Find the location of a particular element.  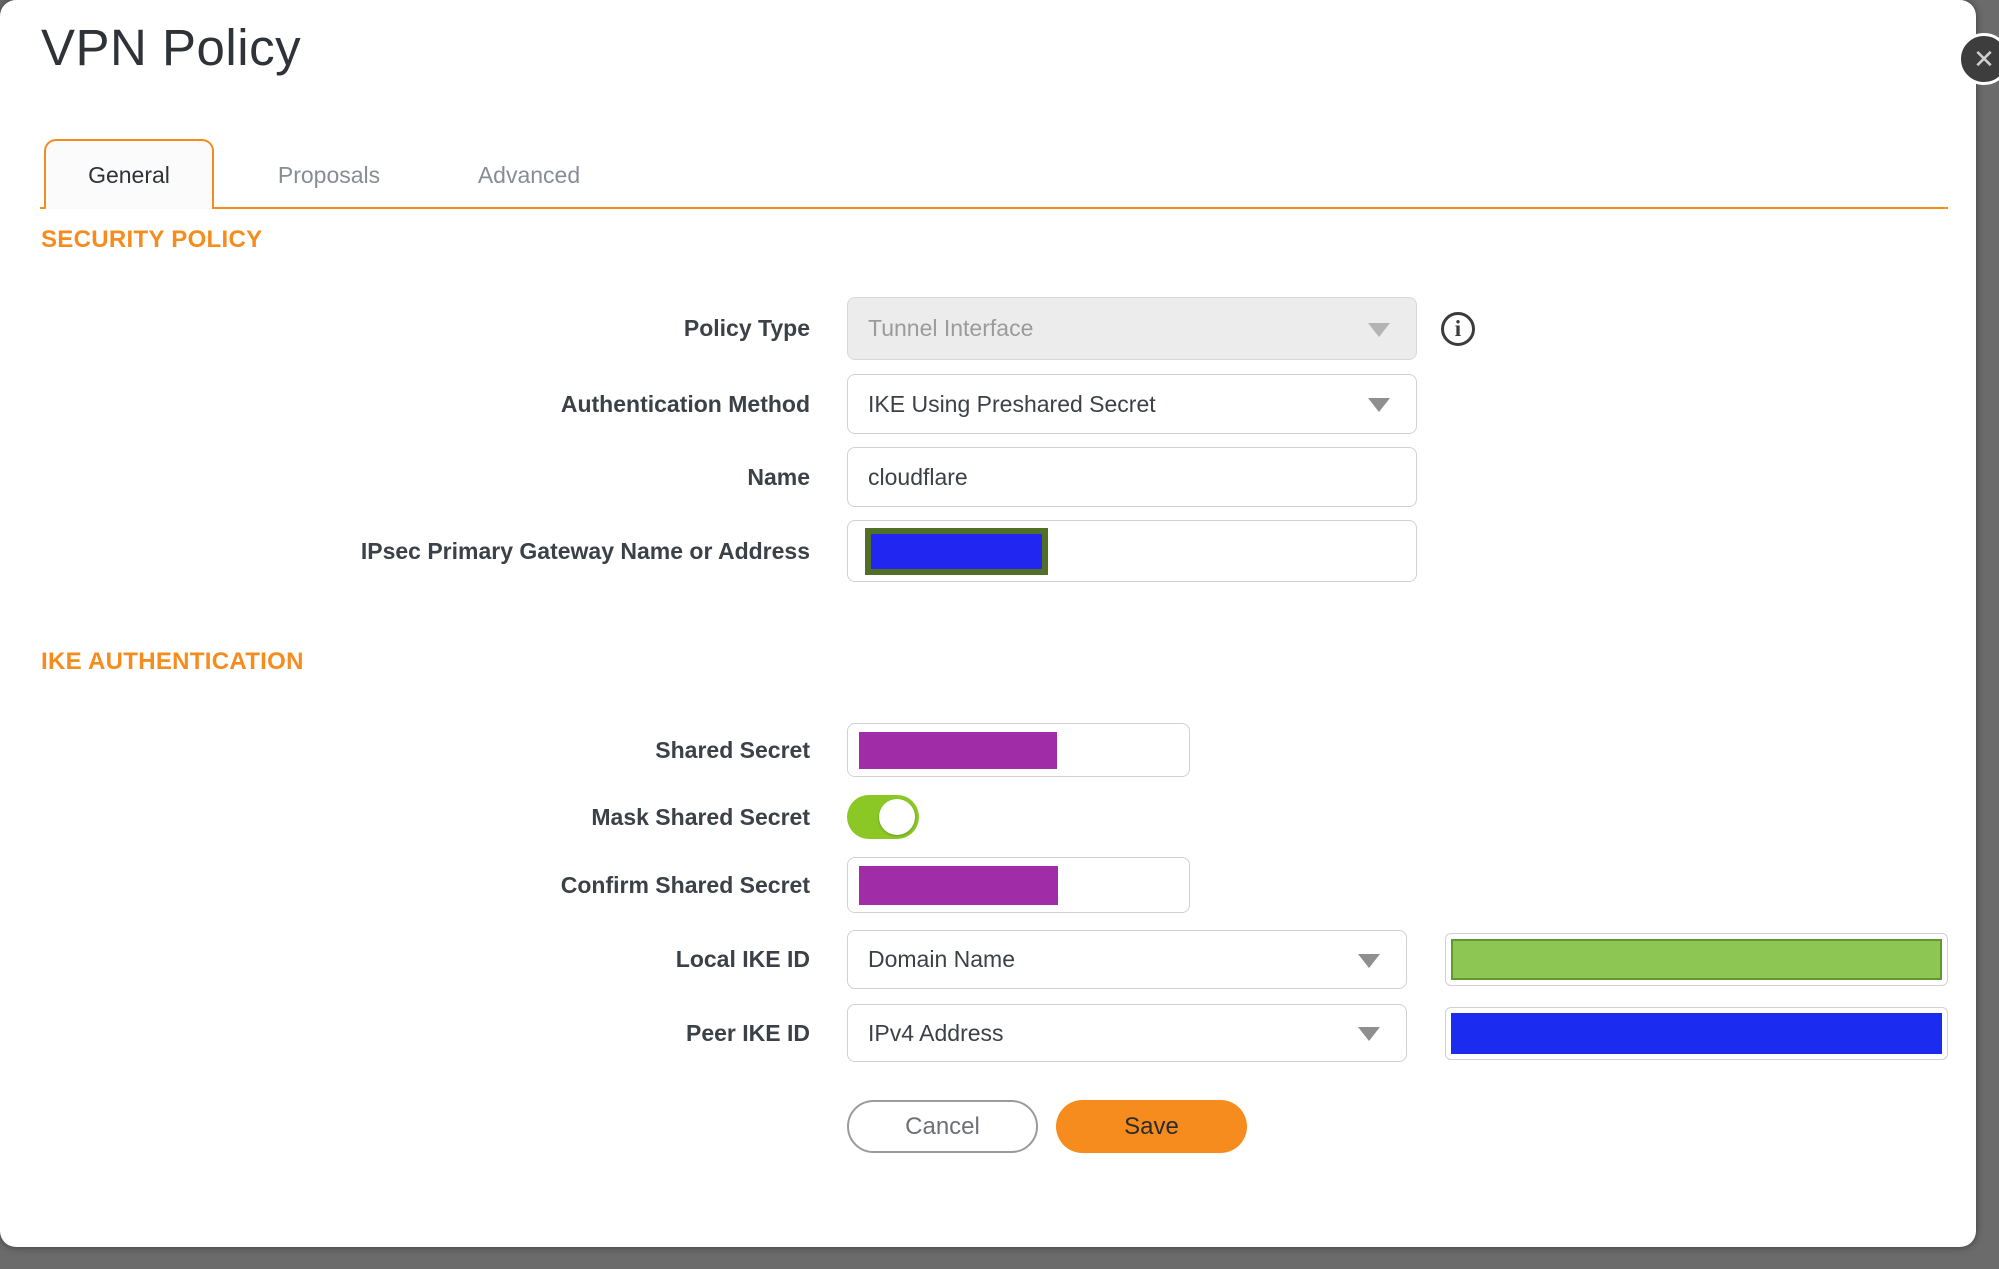

local-ike-id-redaction-block is located at coordinates (1696, 959).